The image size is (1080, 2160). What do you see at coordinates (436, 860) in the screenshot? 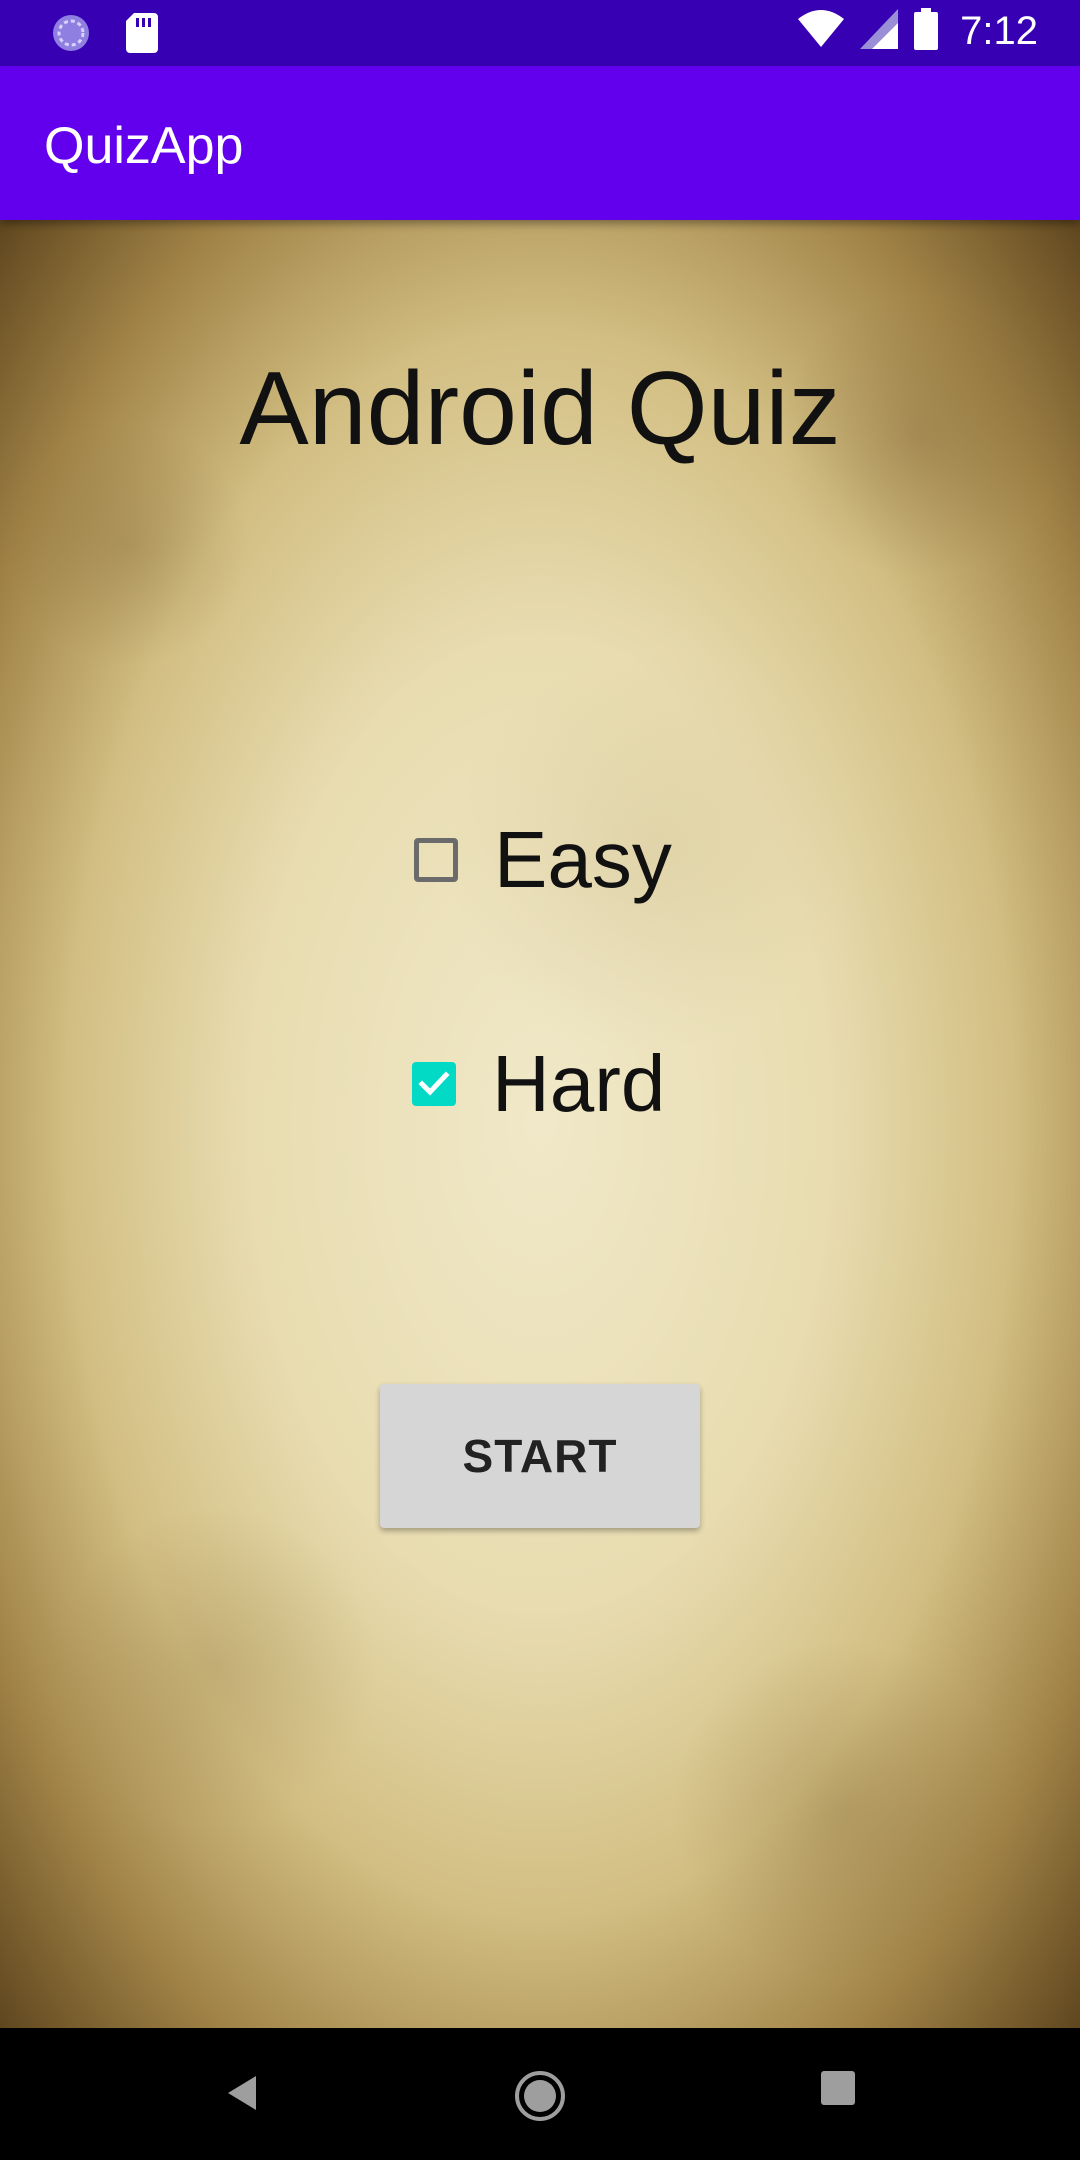
I see `easy-checkbox` at bounding box center [436, 860].